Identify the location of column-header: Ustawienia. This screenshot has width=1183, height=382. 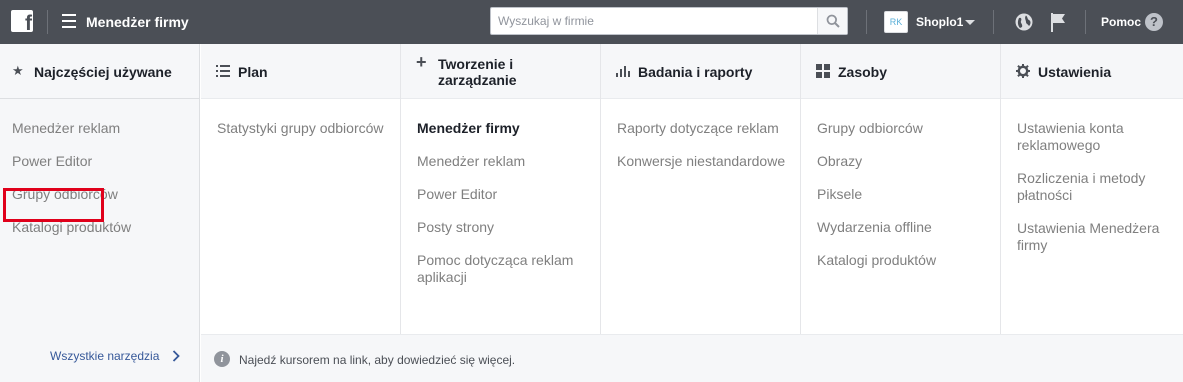
(1092, 71).